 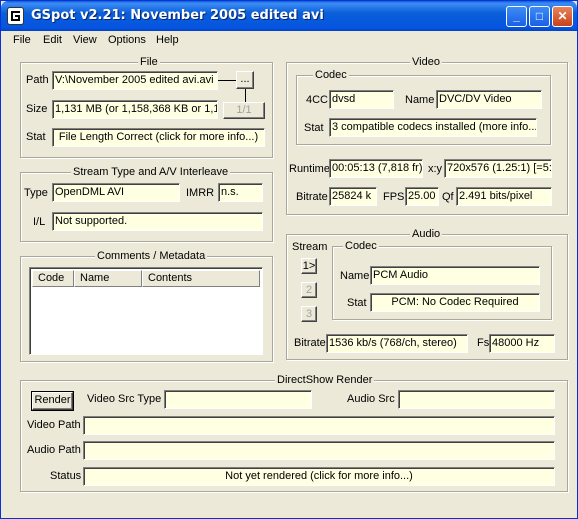 What do you see at coordinates (397, 343) in the screenshot?
I see `audio-bitrate-field: 1536 kb/s (768/ch, stereo)` at bounding box center [397, 343].